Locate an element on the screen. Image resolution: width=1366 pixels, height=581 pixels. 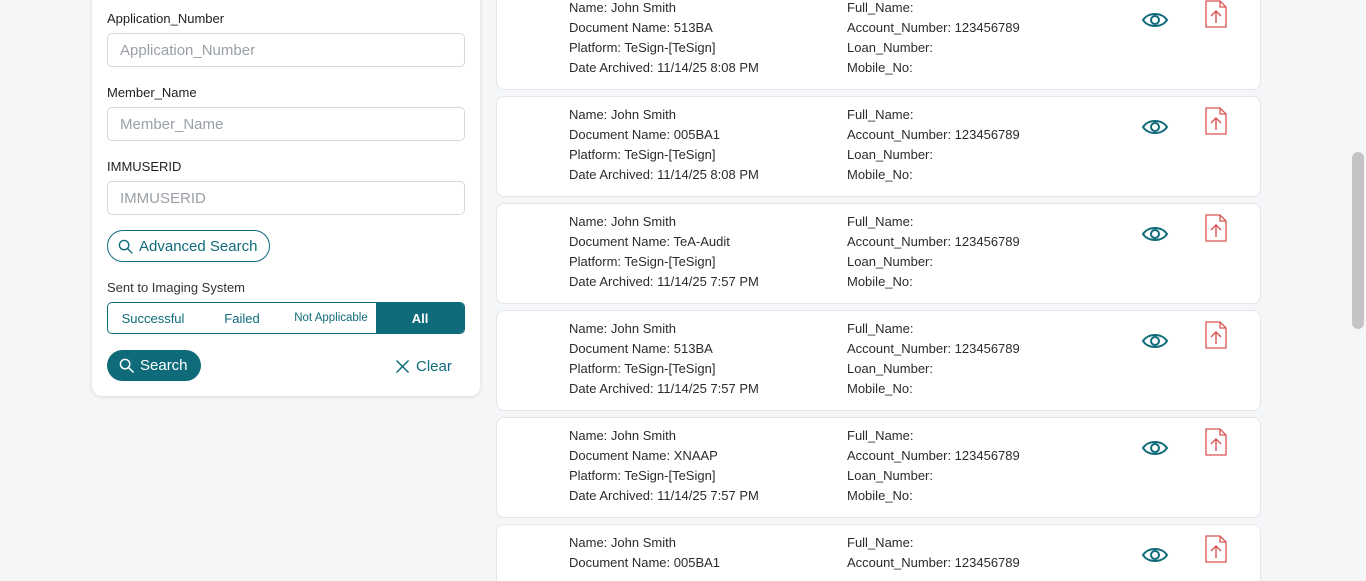
imaging-option-successful: Successful is located at coordinates (153, 318).